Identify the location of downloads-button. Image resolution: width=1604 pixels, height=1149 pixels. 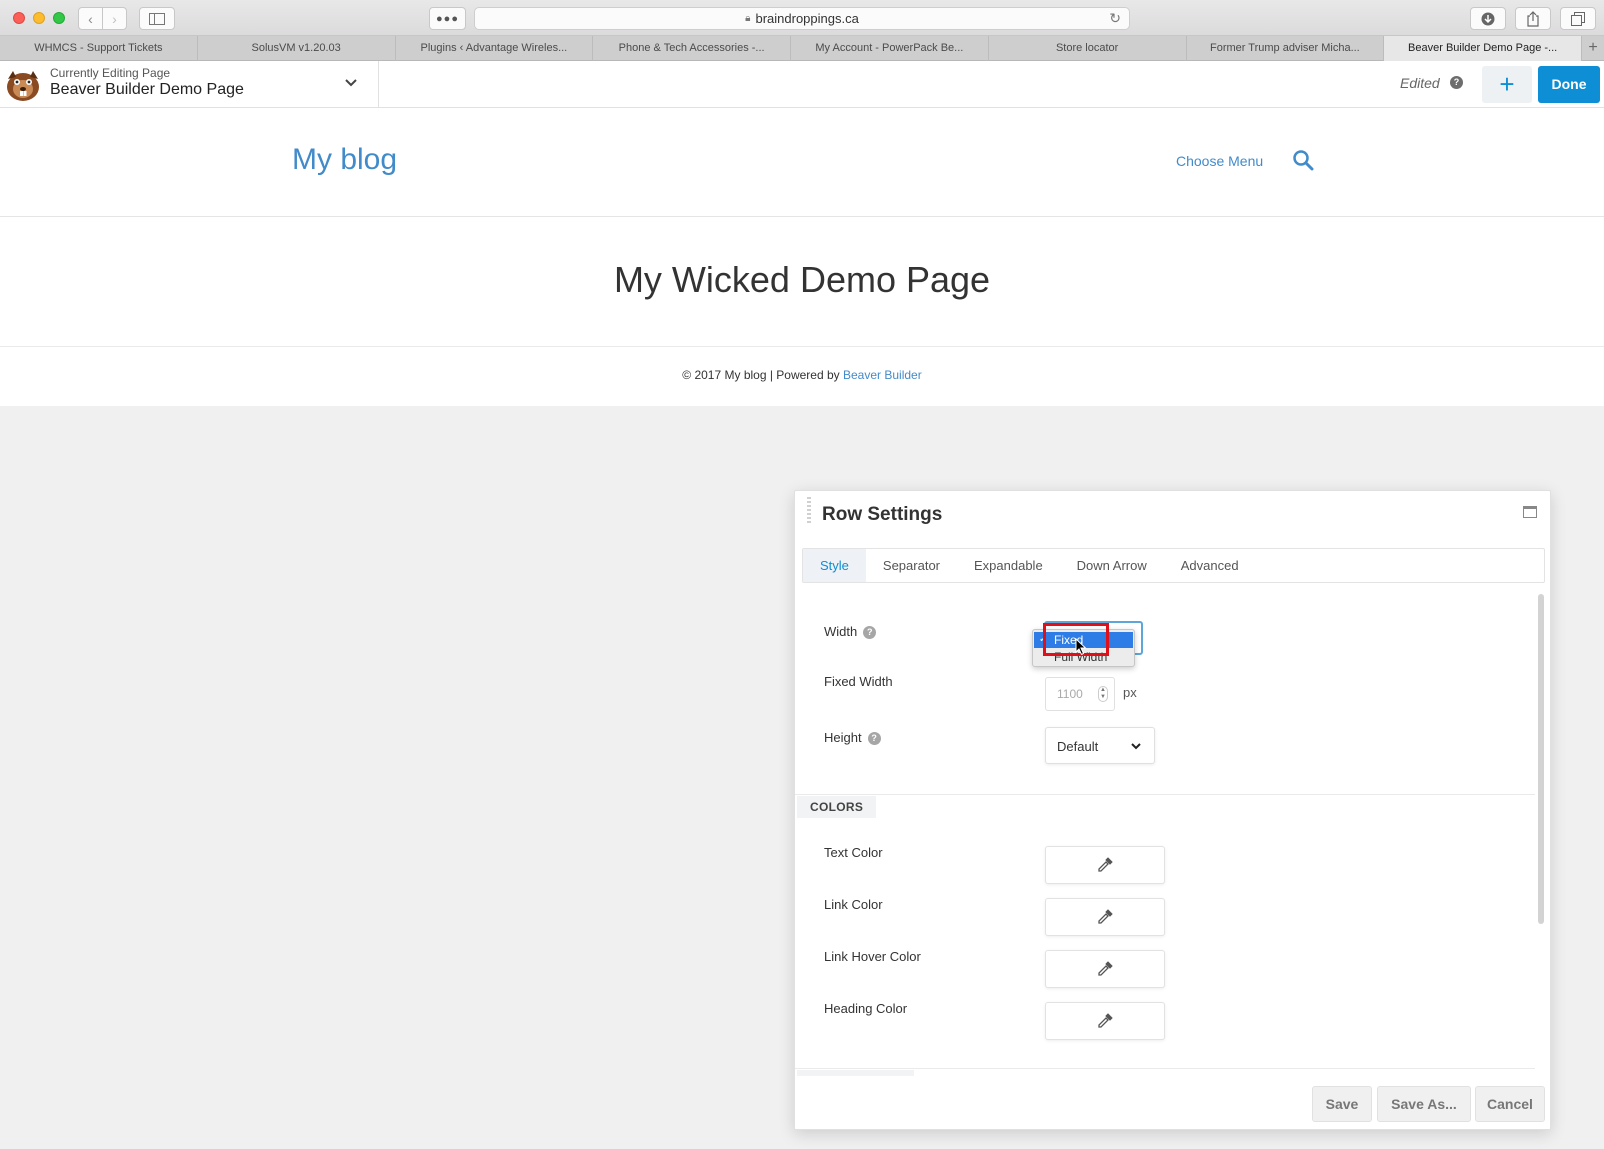
(1488, 18).